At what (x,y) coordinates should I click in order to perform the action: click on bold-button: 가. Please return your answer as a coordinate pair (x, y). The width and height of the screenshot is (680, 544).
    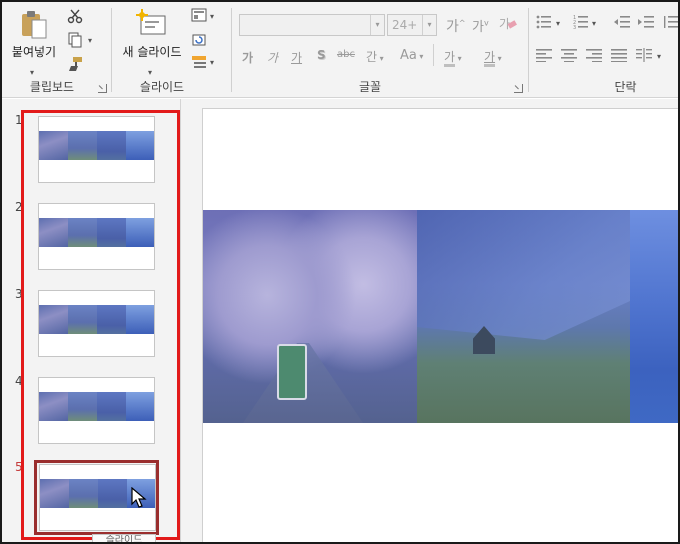
    Looking at the image, I should click on (247, 57).